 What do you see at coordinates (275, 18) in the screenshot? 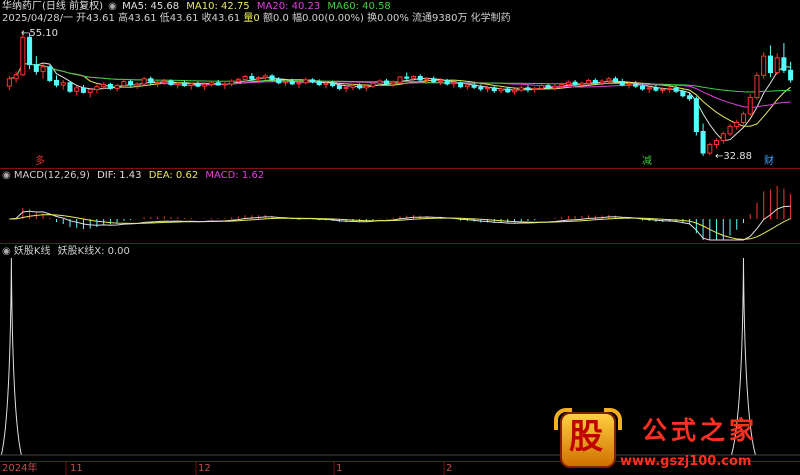
I see `amount-info: 额0.0` at bounding box center [275, 18].